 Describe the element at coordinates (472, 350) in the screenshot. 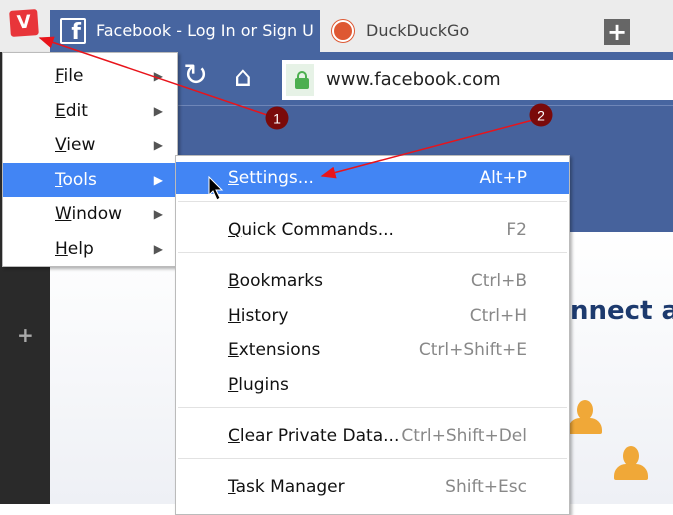

I see `shortcut: Ctrl+Shift+E` at that location.